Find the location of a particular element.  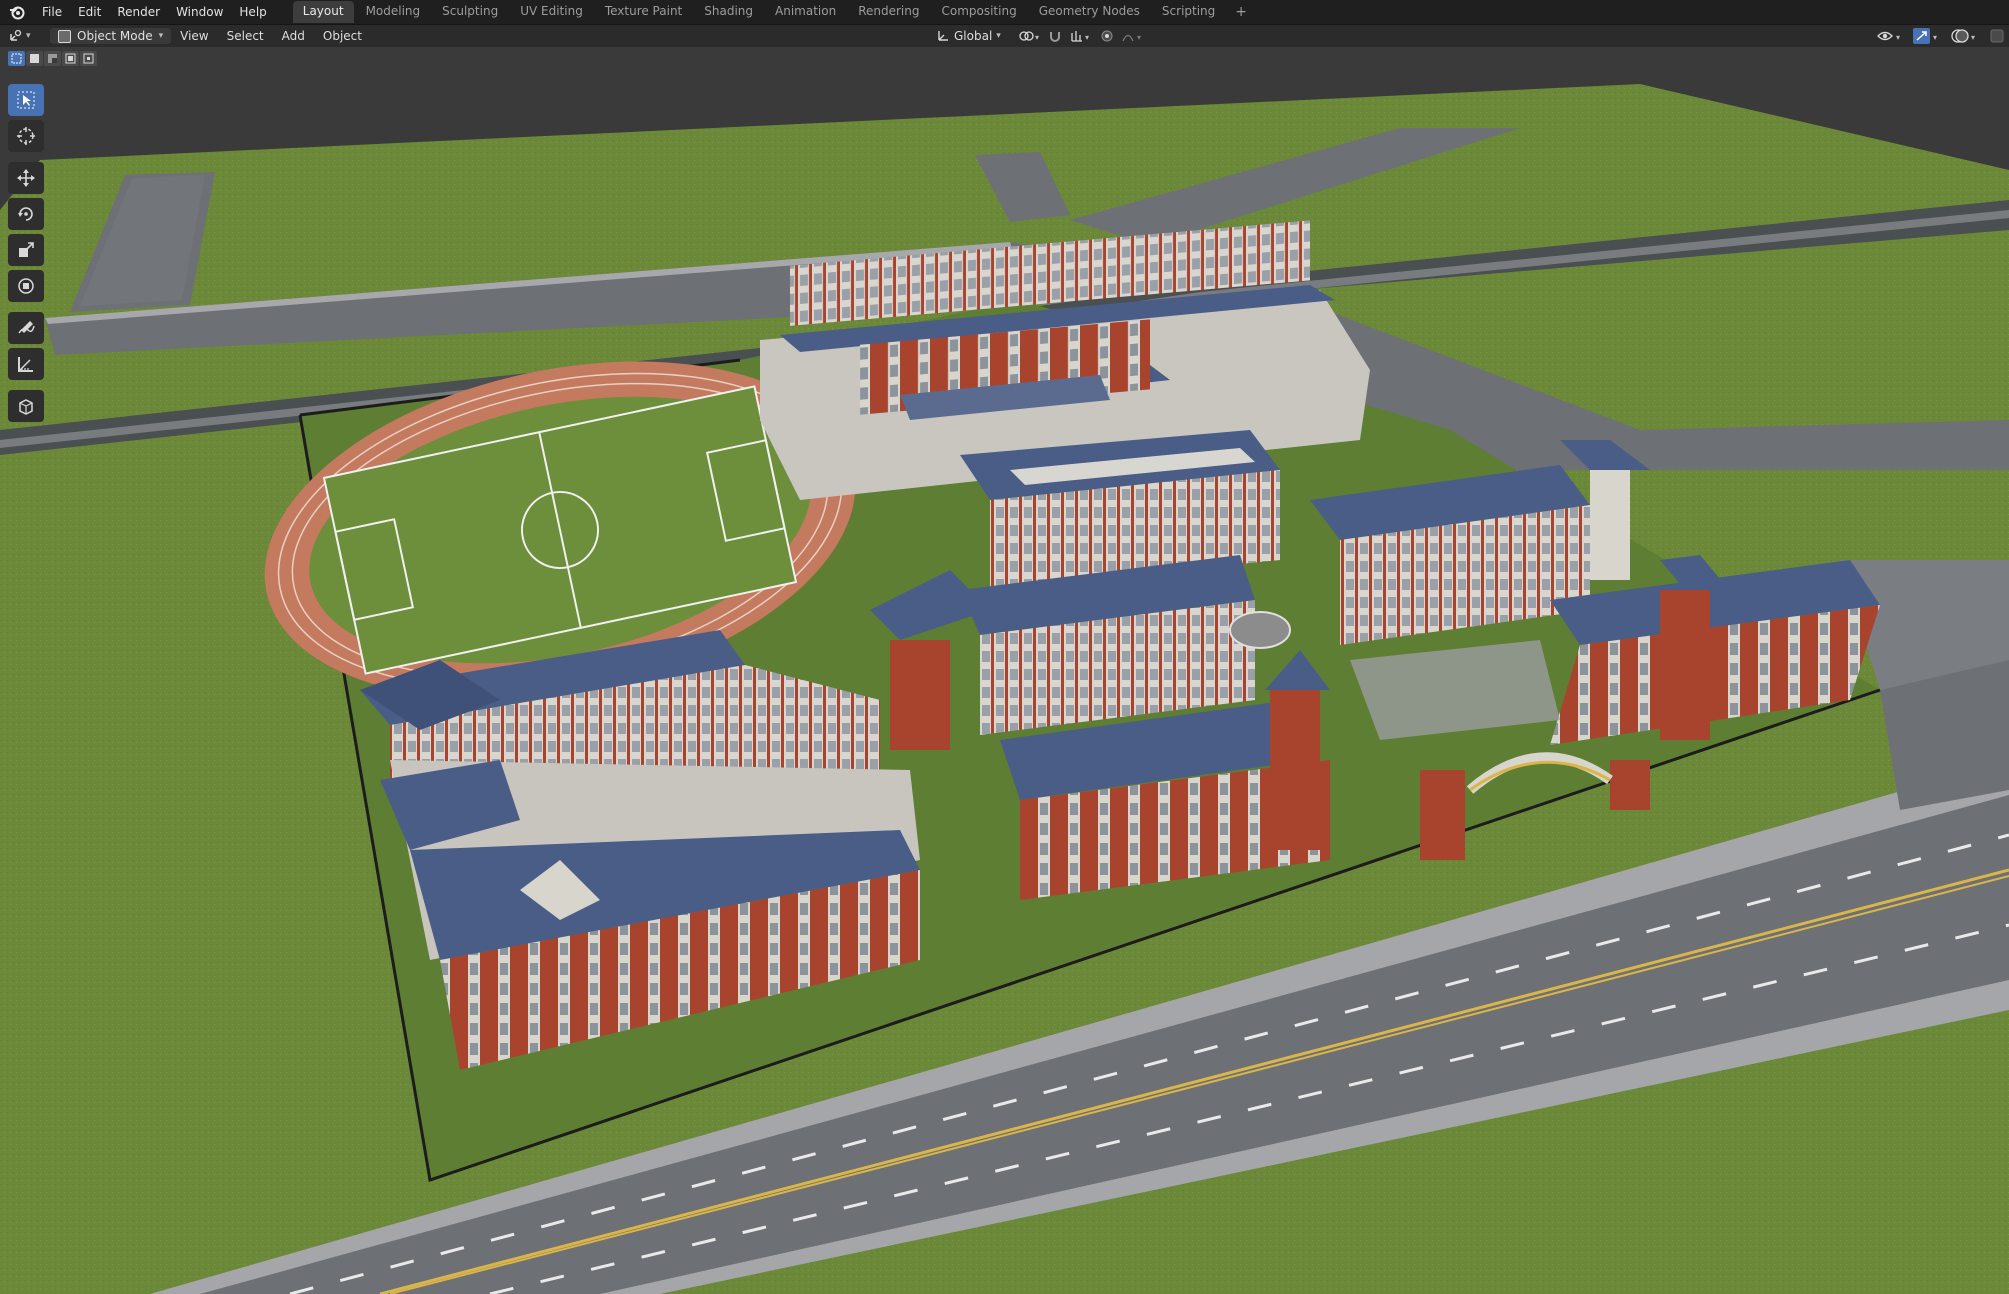

cursor-tool is located at coordinates (26, 136).